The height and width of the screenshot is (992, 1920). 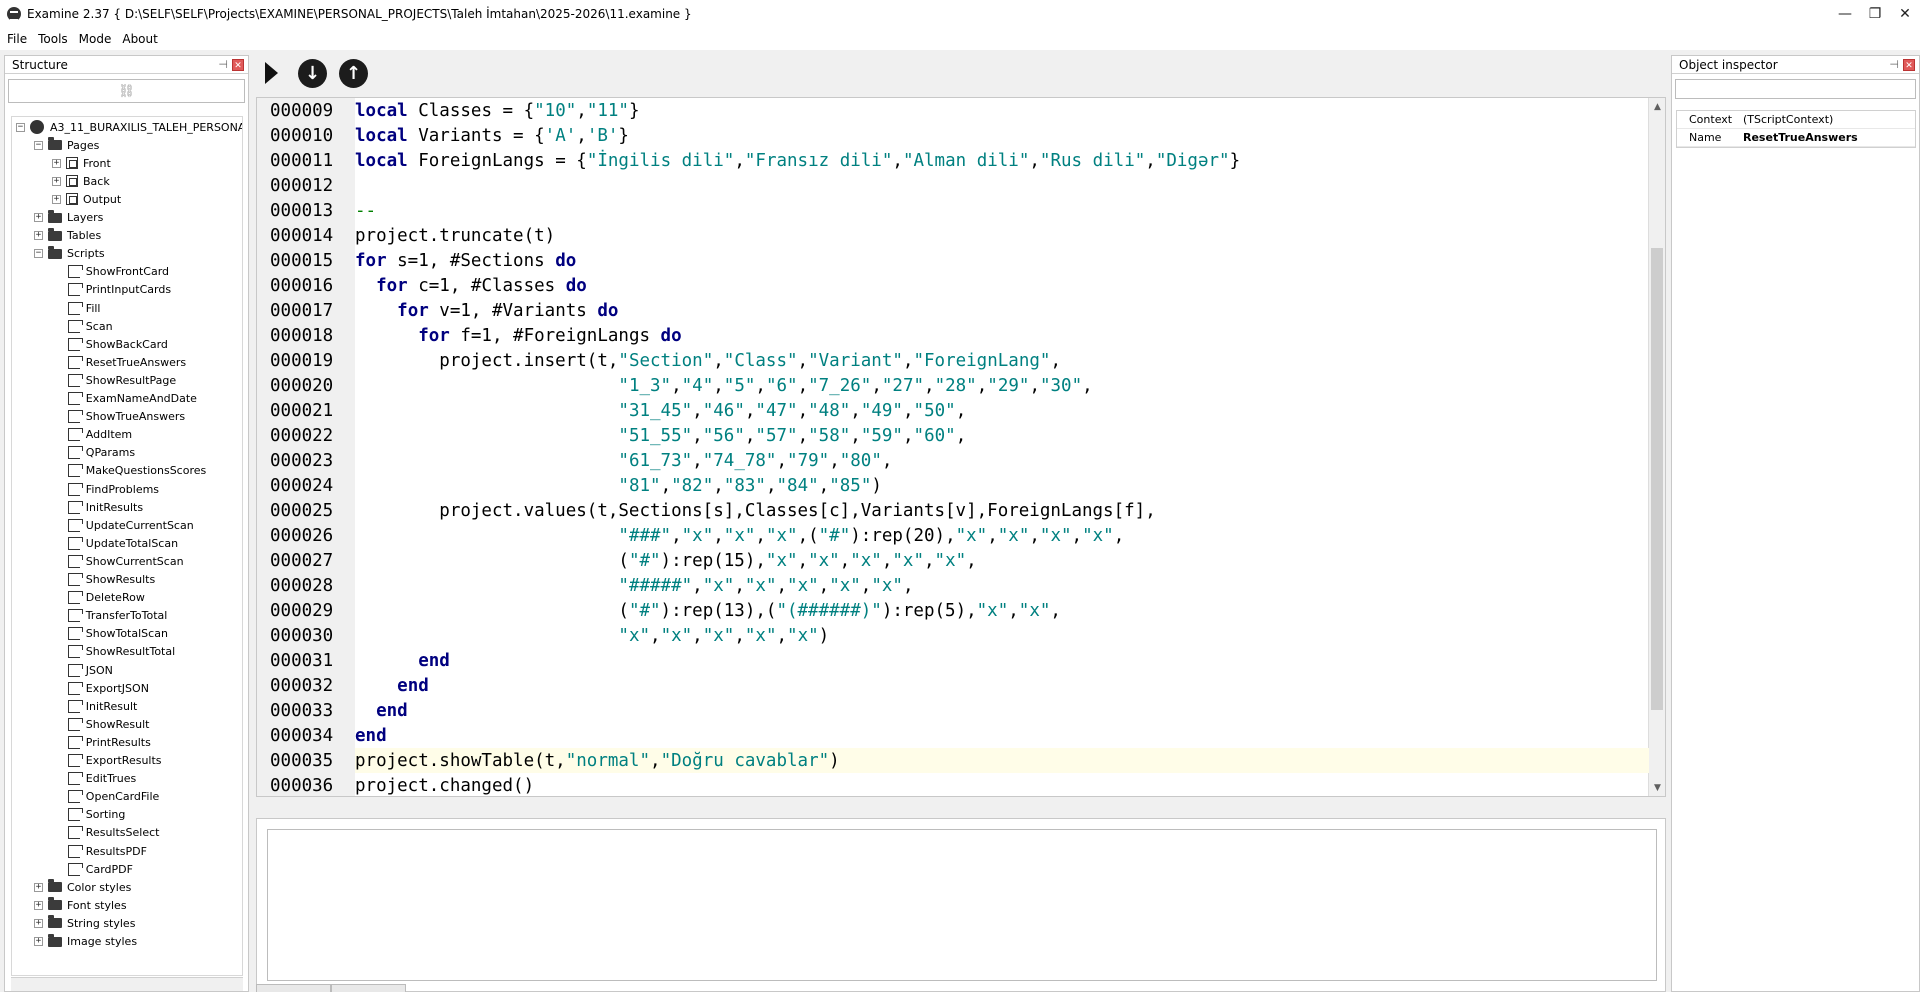 I want to click on tree-item-script: DeleteRow, so click(x=99, y=598).